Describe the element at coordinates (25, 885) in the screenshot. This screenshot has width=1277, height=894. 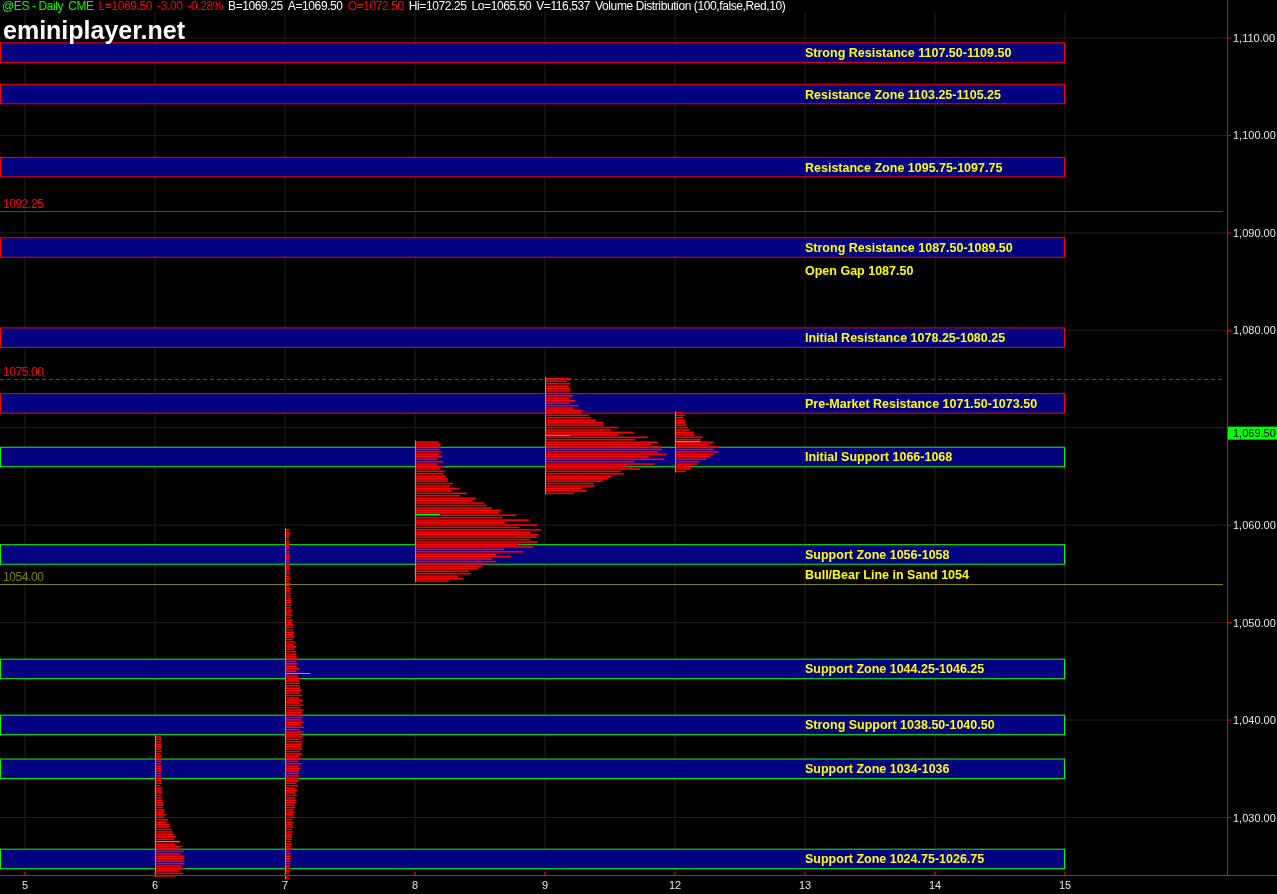
I see `axis-label: 5` at that location.